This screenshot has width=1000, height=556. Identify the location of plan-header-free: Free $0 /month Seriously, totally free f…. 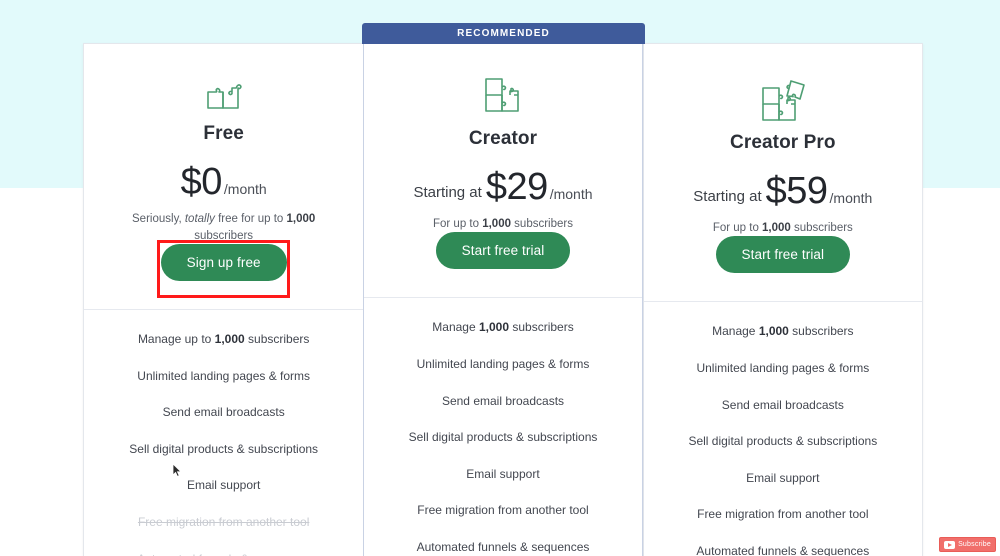
(224, 177).